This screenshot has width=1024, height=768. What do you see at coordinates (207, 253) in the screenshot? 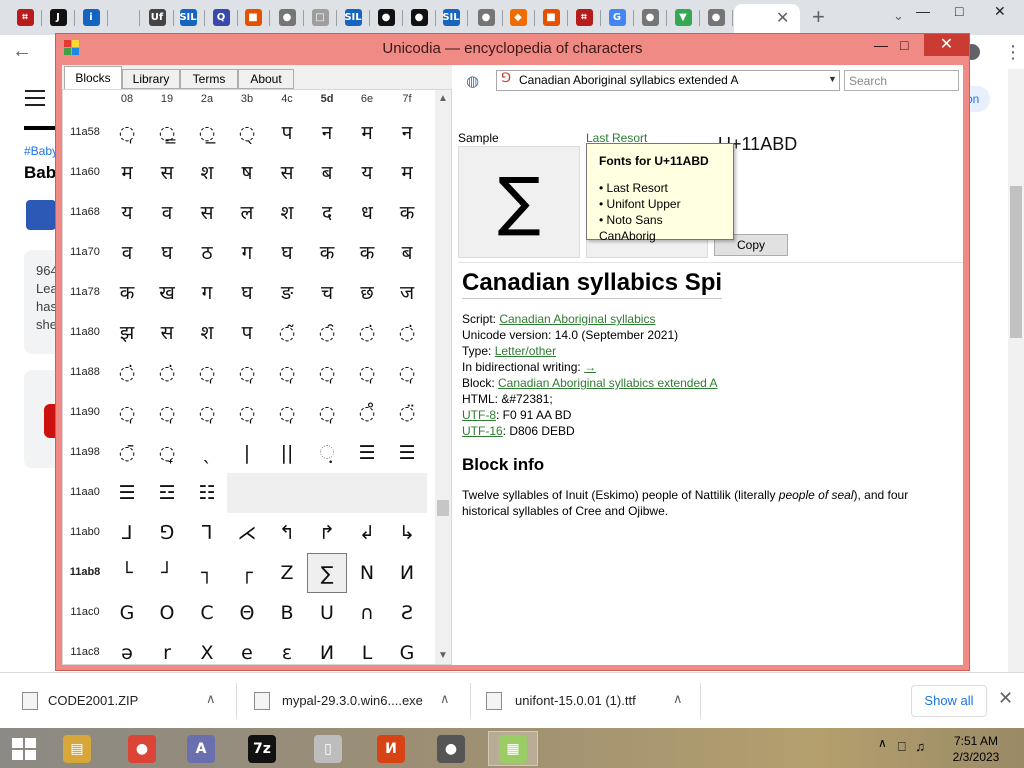
I see `character-cell: ठ` at bounding box center [207, 253].